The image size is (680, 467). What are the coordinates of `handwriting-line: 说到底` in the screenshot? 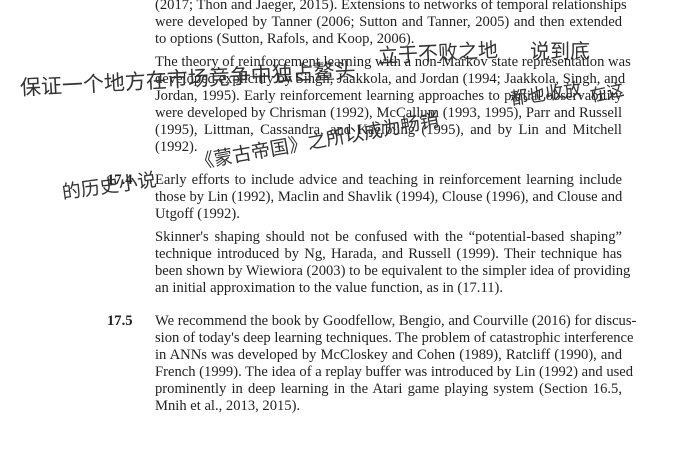 It's located at (560, 51).